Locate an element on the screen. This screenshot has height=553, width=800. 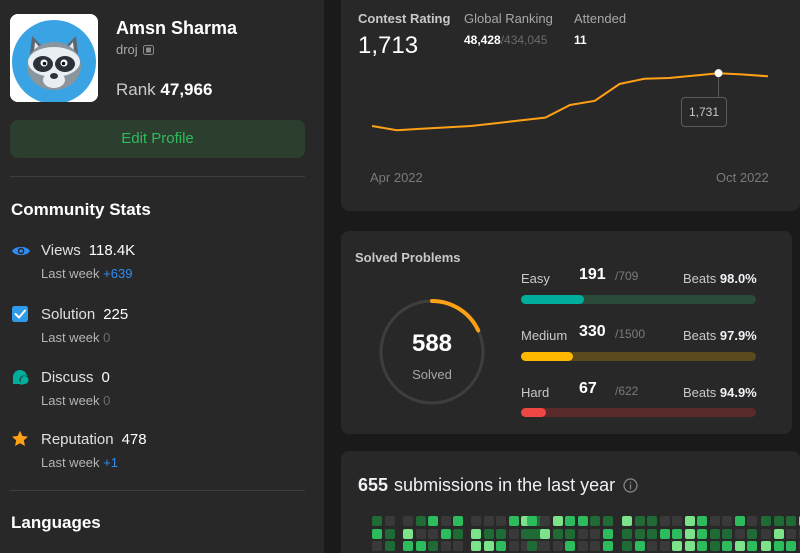
highlight-point is located at coordinates (718, 73).